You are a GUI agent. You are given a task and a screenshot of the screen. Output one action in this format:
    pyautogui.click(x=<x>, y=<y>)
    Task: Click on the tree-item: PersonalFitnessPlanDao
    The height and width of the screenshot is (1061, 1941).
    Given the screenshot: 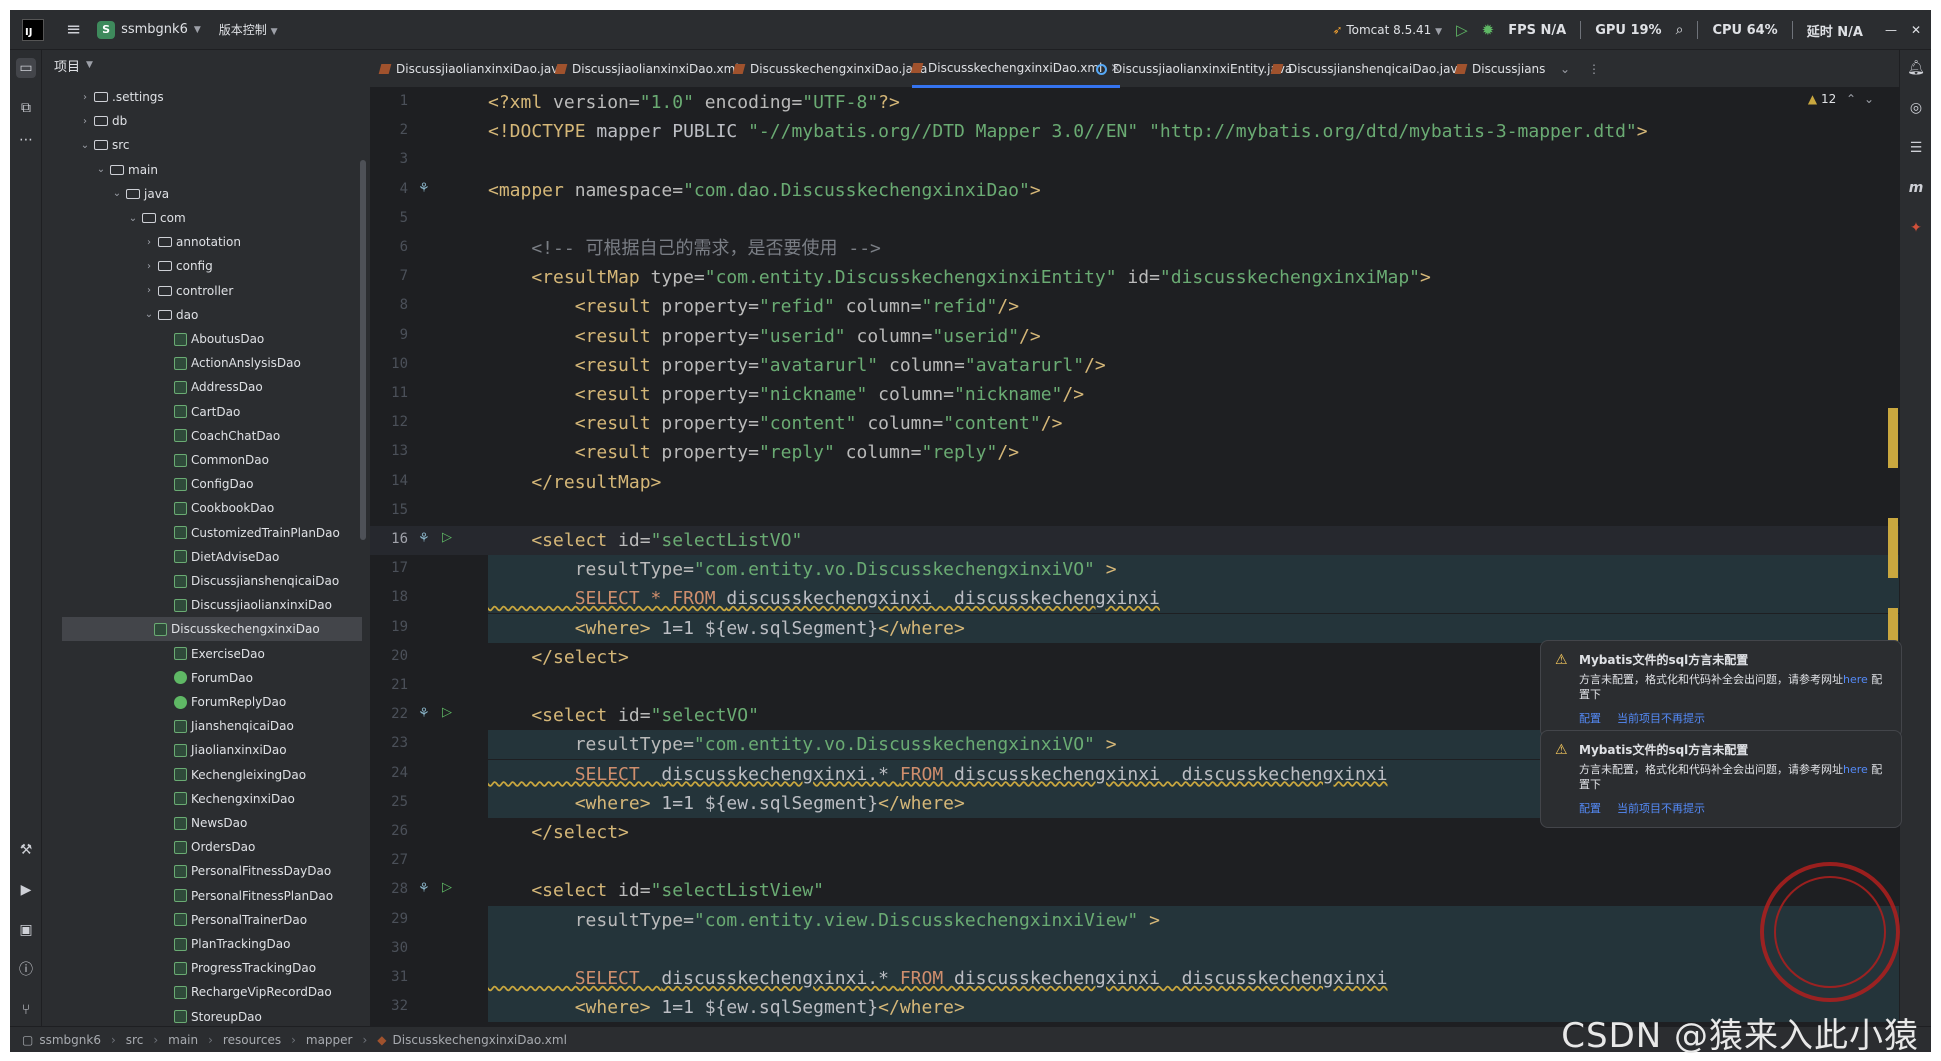 What is the action you would take?
    pyautogui.click(x=202, y=896)
    